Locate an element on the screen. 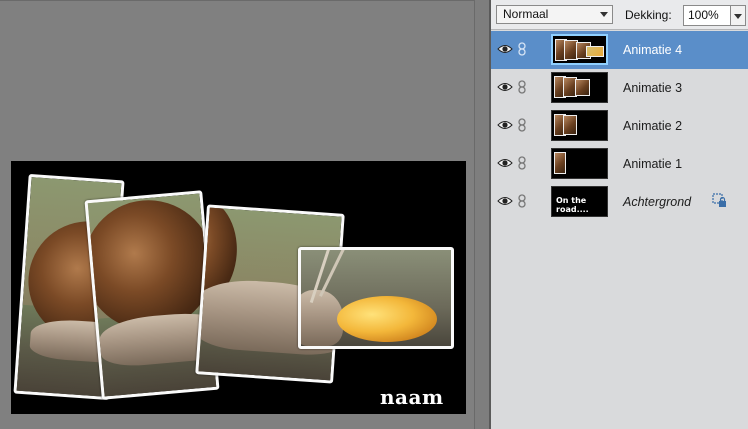  layer-name: Animatie 4 is located at coordinates (652, 50).